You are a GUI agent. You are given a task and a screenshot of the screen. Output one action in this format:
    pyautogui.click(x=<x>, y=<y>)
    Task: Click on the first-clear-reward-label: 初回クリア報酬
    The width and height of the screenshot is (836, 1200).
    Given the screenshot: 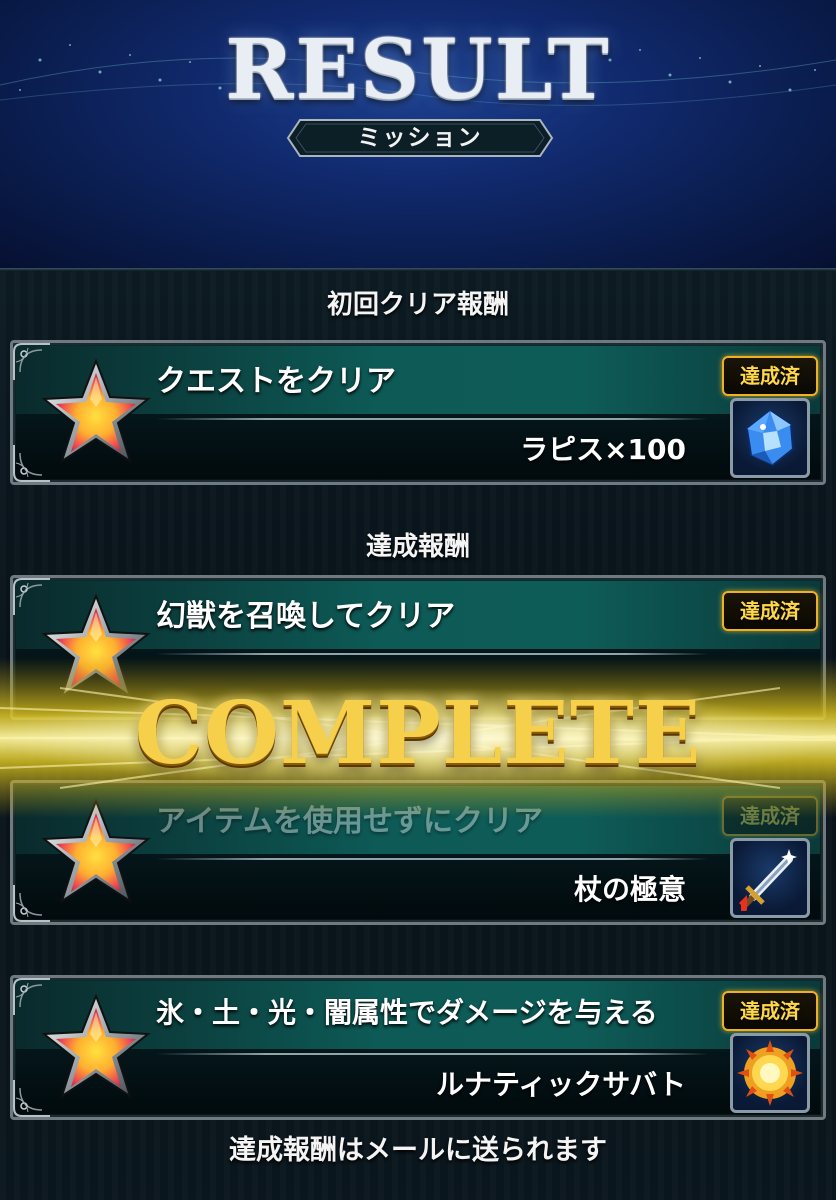 What is the action you would take?
    pyautogui.click(x=417, y=305)
    